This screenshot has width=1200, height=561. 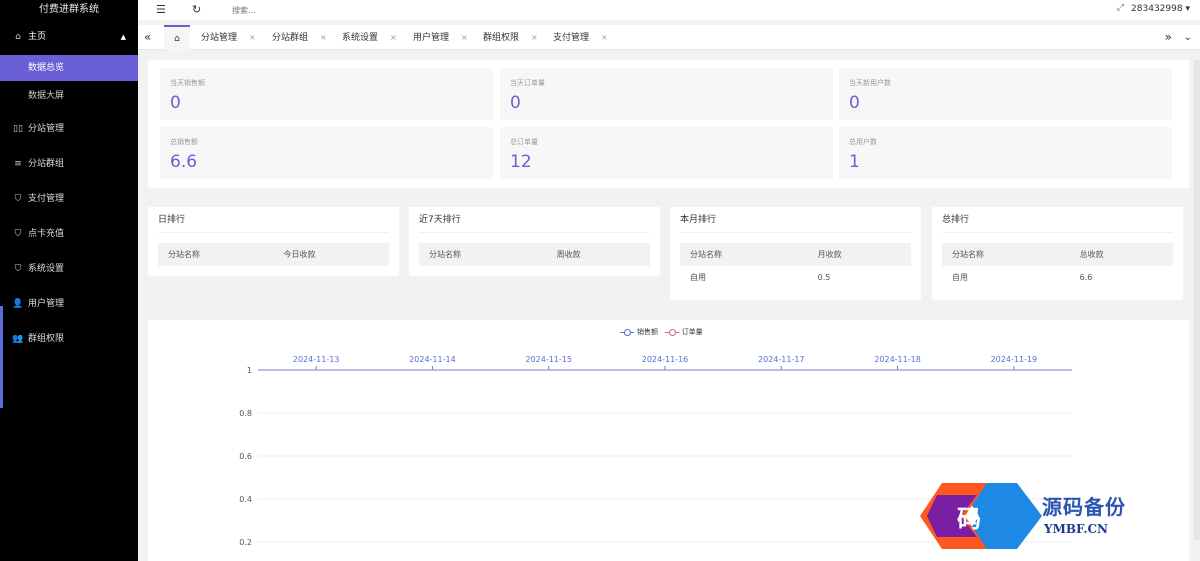 What do you see at coordinates (501, 38) in the screenshot?
I see `tab-label: 群组权限` at bounding box center [501, 38].